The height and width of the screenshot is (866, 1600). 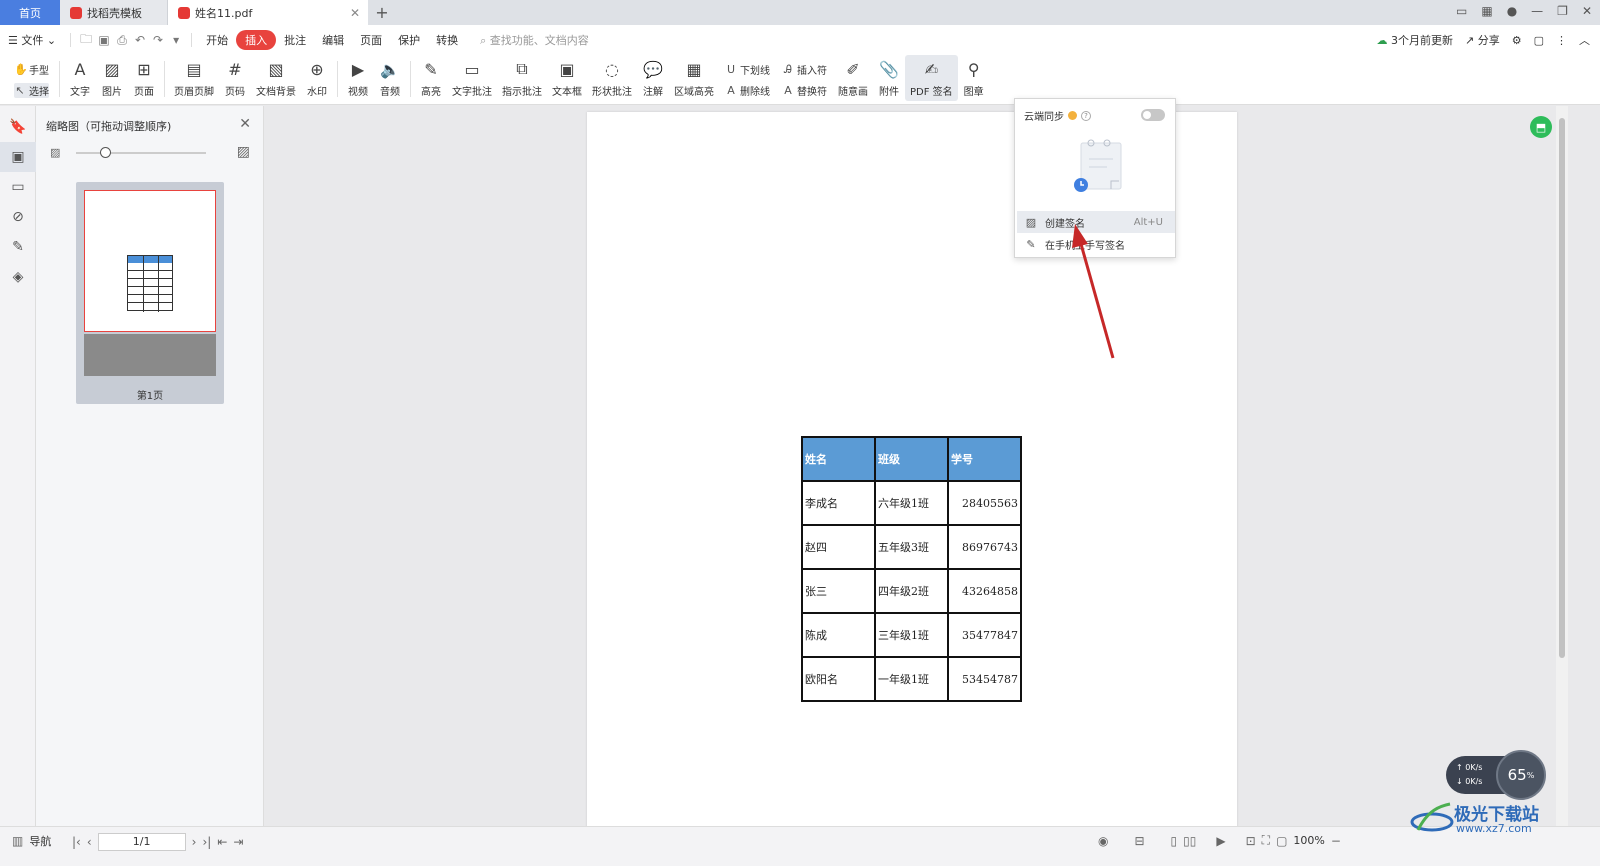 What do you see at coordinates (150, 293) in the screenshot?
I see `page-thumbnail: 第1页` at bounding box center [150, 293].